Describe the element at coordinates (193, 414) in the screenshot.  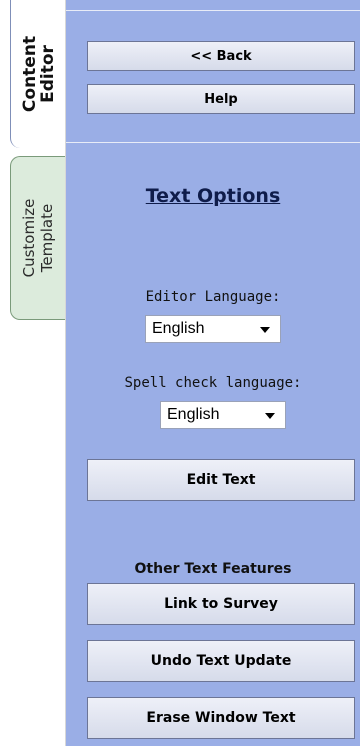
I see `spell-check-language-value: English` at that location.